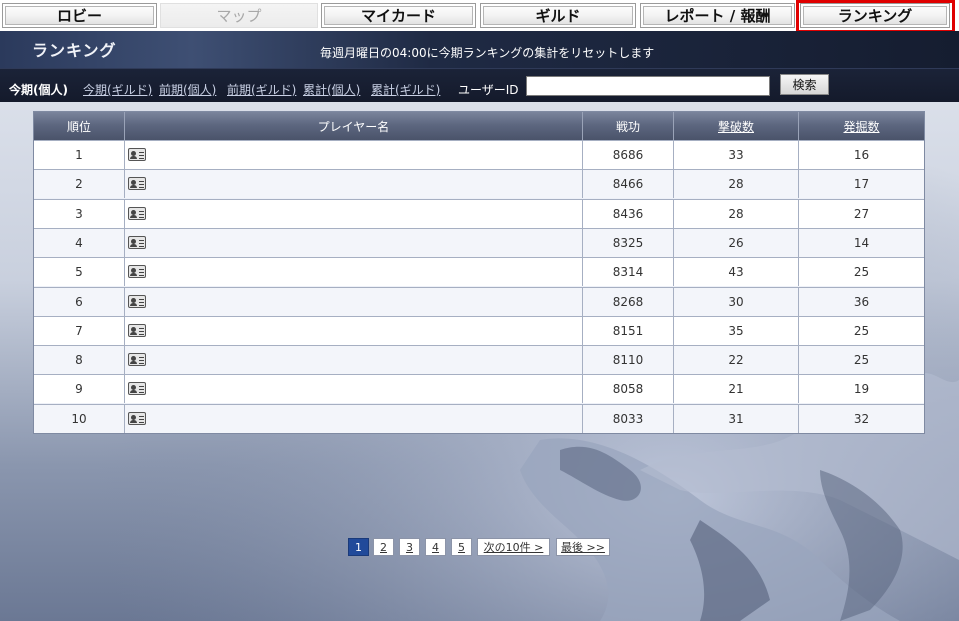 This screenshot has width=959, height=621. Describe the element at coordinates (736, 301) in the screenshot. I see `cell-kills: 30` at that location.